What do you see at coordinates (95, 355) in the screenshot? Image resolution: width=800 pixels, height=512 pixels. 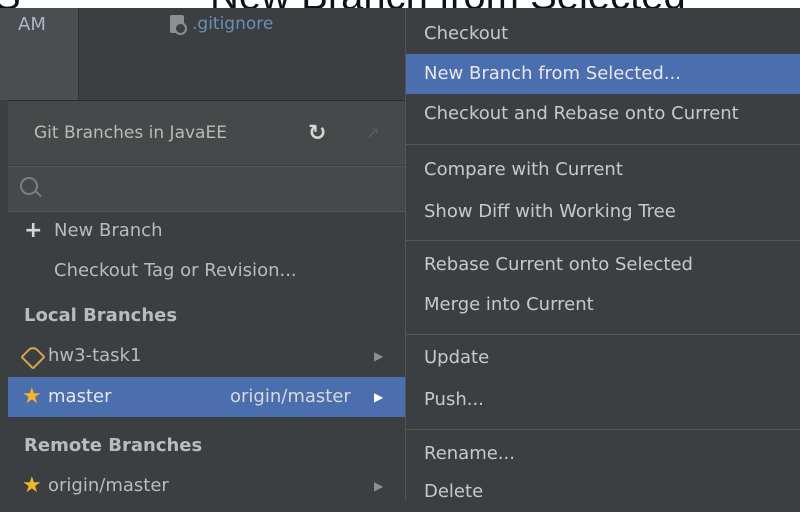 I see `branch-name: hw3-task1` at bounding box center [95, 355].